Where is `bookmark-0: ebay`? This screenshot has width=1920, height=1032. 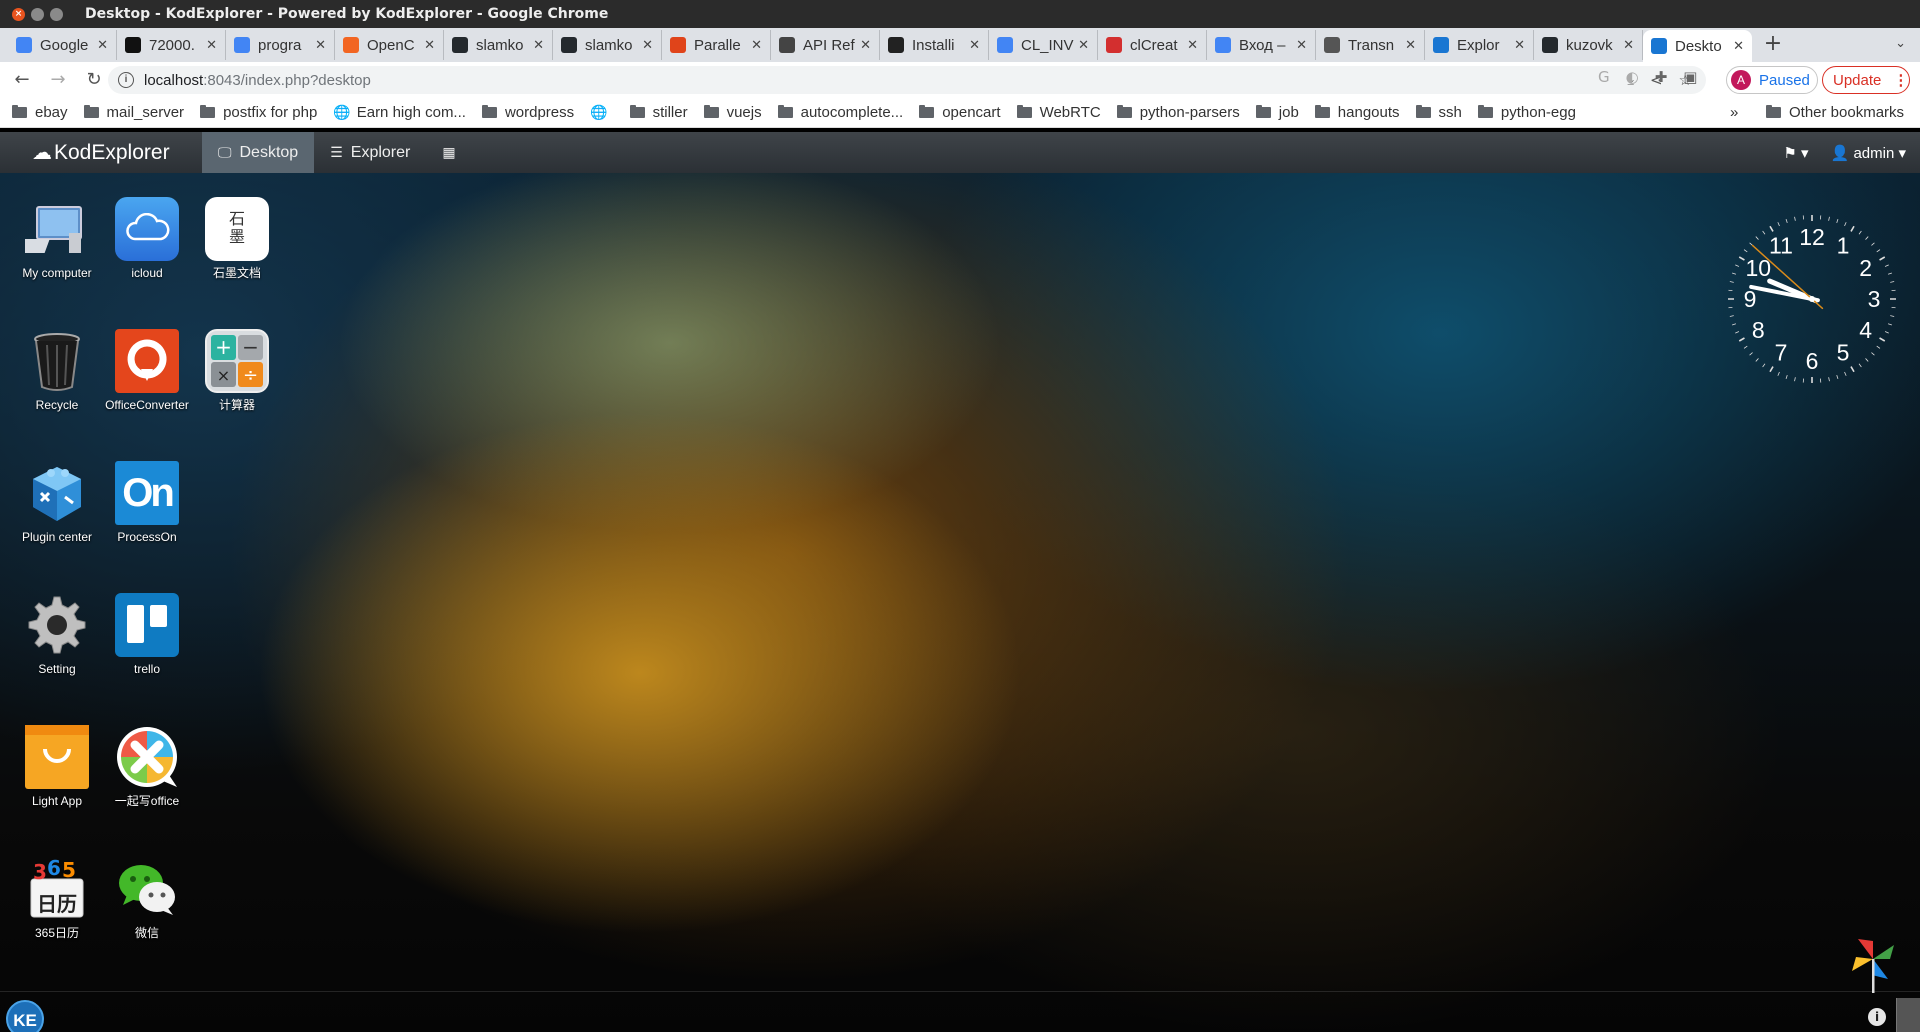
bookmark-0: ebay is located at coordinates (40, 112).